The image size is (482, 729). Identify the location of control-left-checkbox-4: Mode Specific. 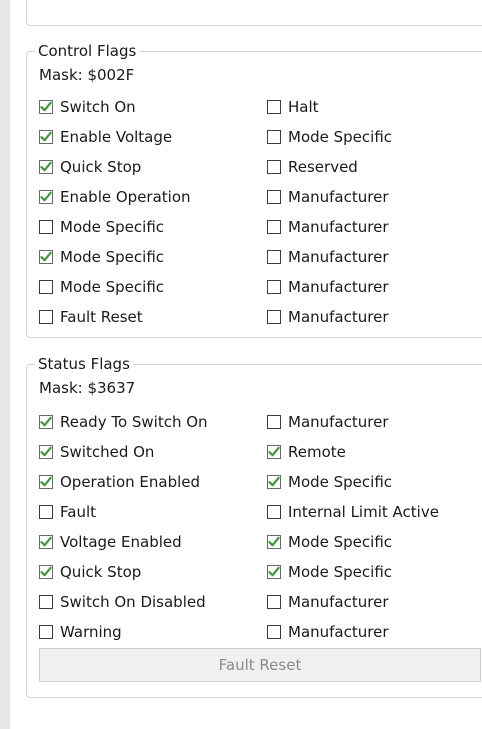
(101, 227).